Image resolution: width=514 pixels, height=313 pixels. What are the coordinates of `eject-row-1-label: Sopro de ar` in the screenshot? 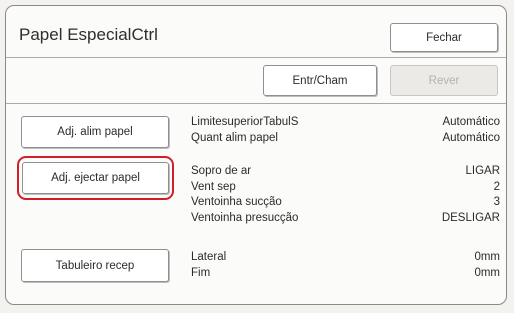 It's located at (221, 171).